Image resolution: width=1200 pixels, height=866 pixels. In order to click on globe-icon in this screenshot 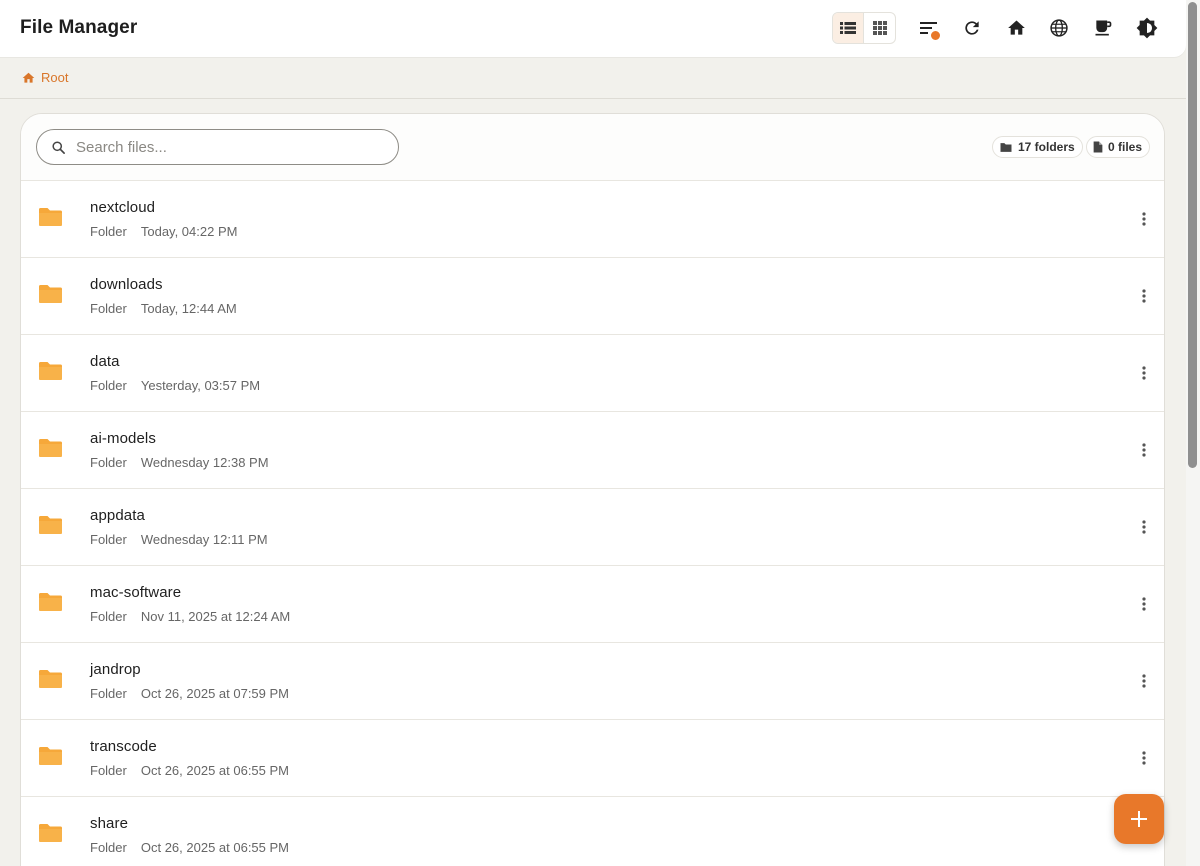, I will do `click(1059, 28)`.